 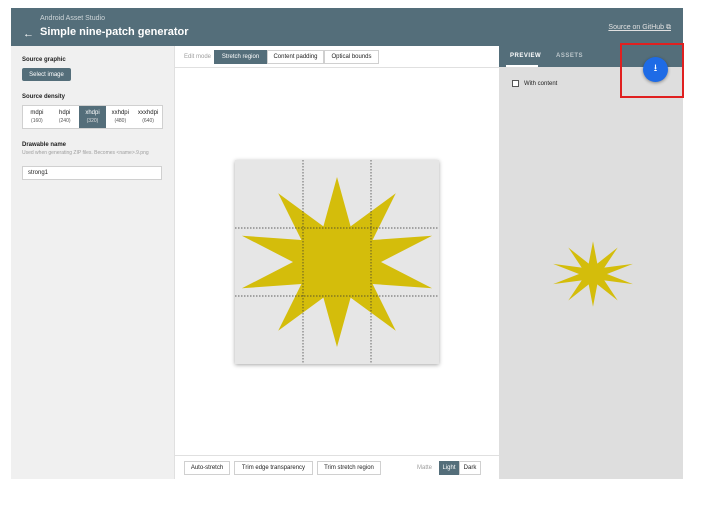 What do you see at coordinates (515, 83) in the screenshot?
I see `with-content-checkbox` at bounding box center [515, 83].